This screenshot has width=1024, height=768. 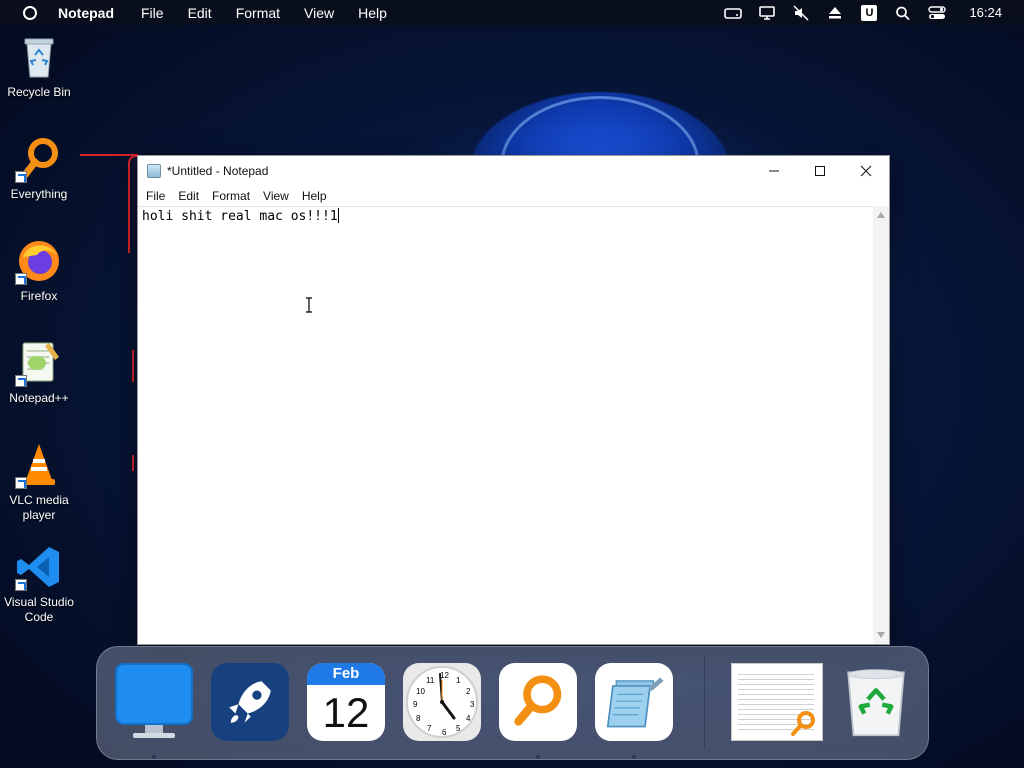 What do you see at coordinates (447, 696) in the screenshot?
I see `clock-hands-icon` at bounding box center [447, 696].